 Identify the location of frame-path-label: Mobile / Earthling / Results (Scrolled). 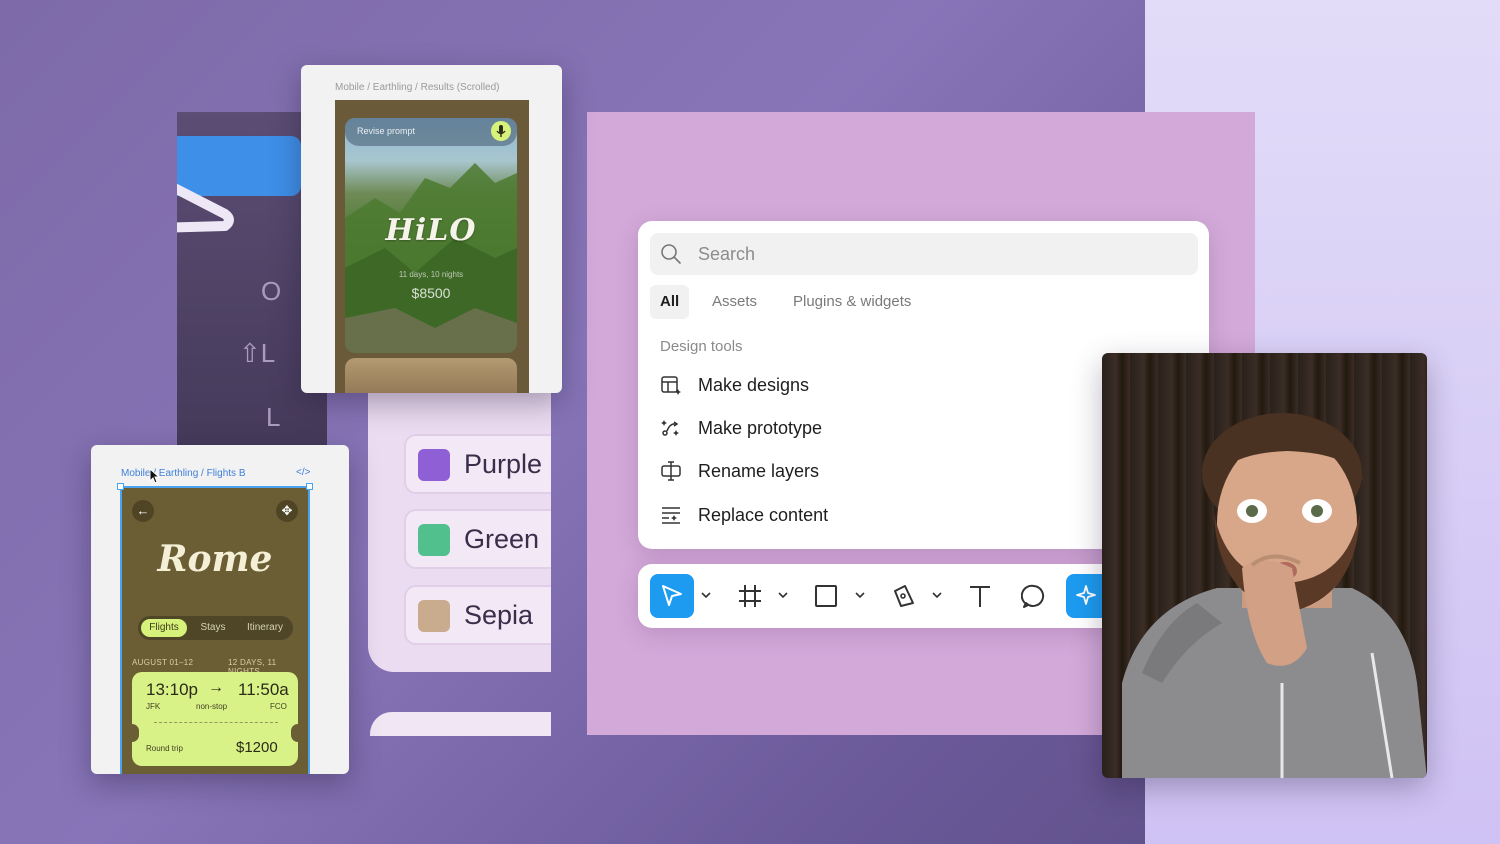
(417, 87).